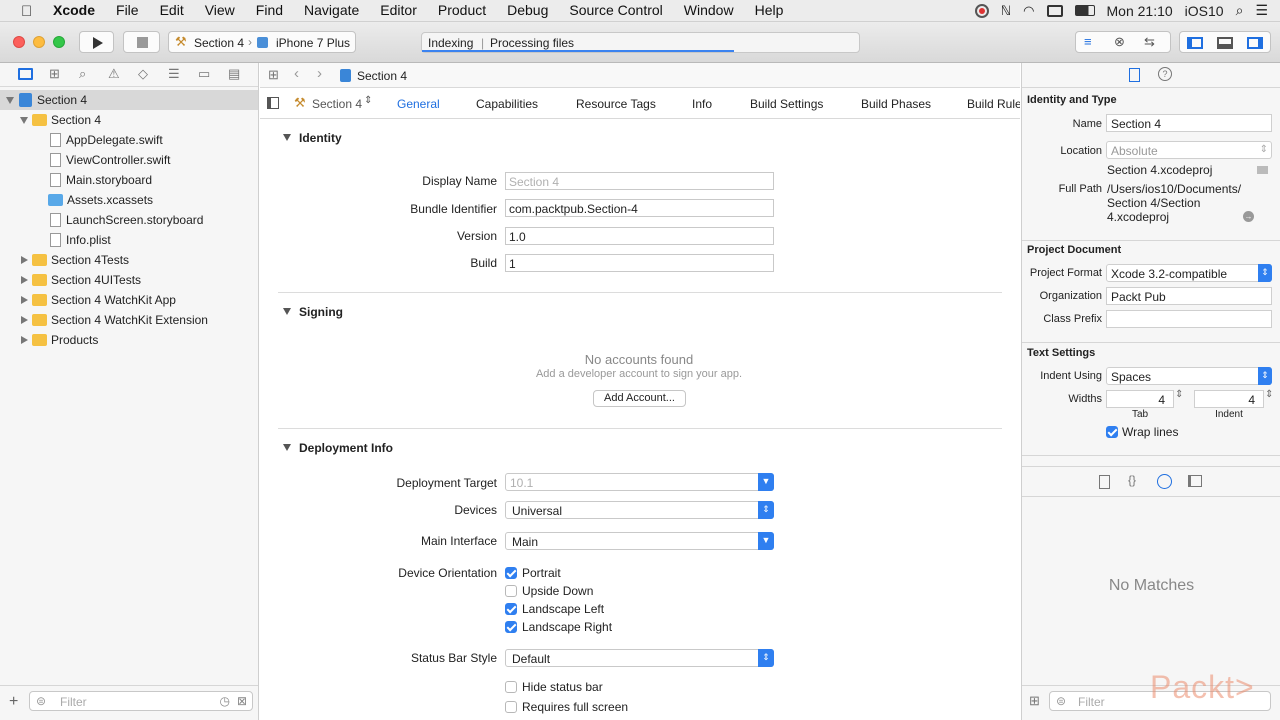  I want to click on deployment-info-heading: Deployment Info, so click(346, 448).